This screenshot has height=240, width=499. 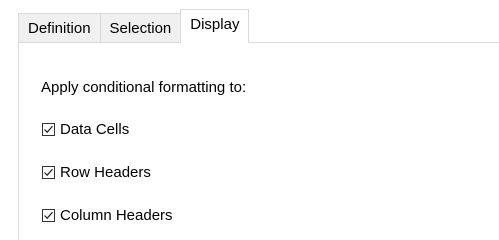 I want to click on tab-display: Display, so click(x=215, y=26).